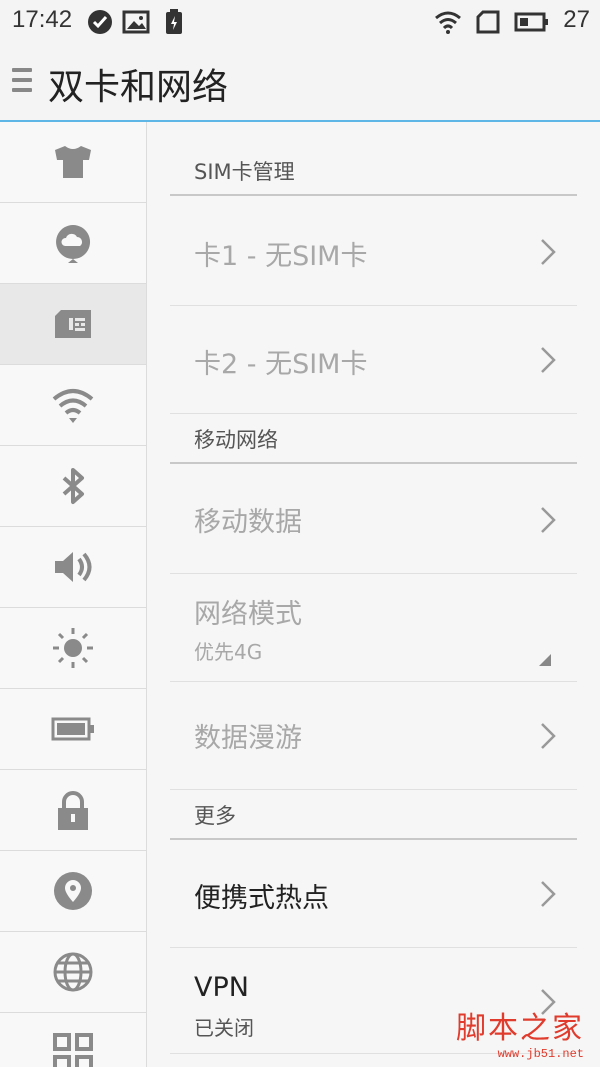 This screenshot has height=1067, width=600. Describe the element at coordinates (373, 816) in the screenshot. I see `section-header-more: 更多` at that location.